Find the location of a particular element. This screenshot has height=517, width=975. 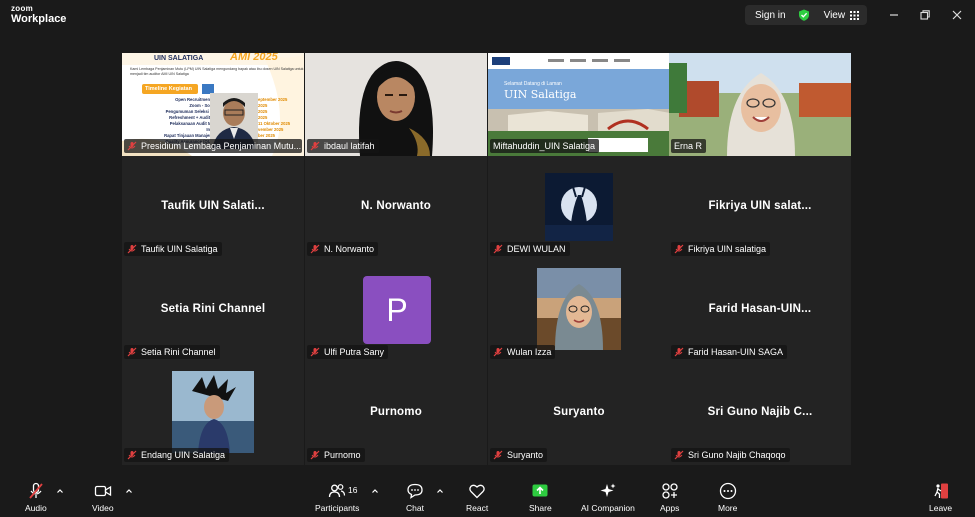

zoom-workplace-logo: zoom Workplace is located at coordinates (38, 15).